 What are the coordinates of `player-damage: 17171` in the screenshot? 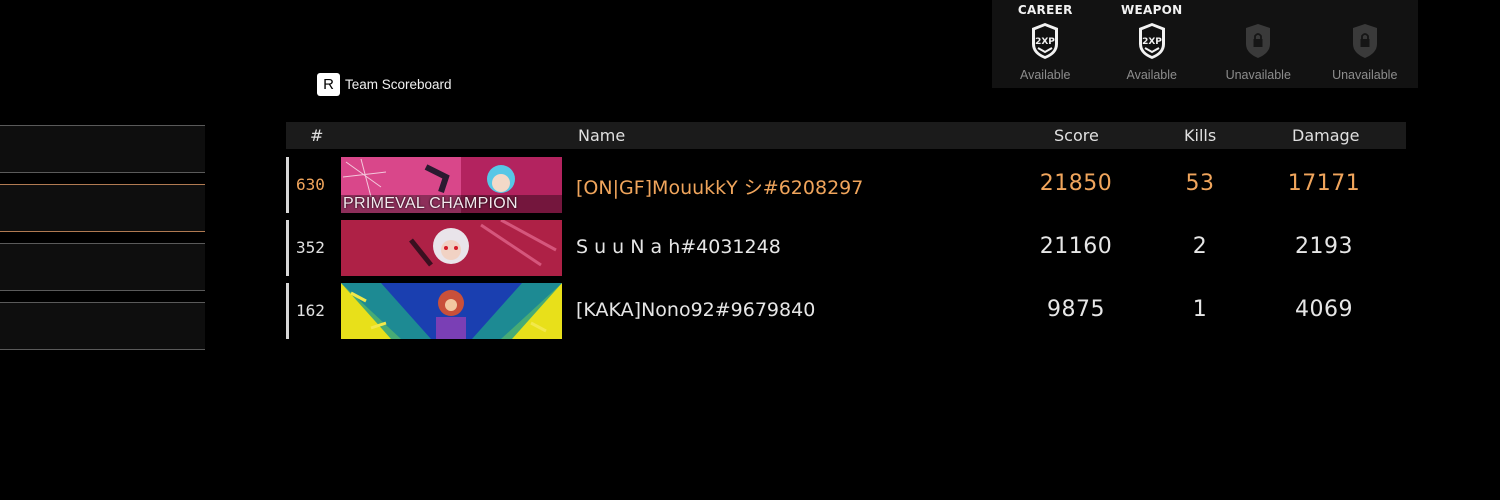 It's located at (1324, 183).